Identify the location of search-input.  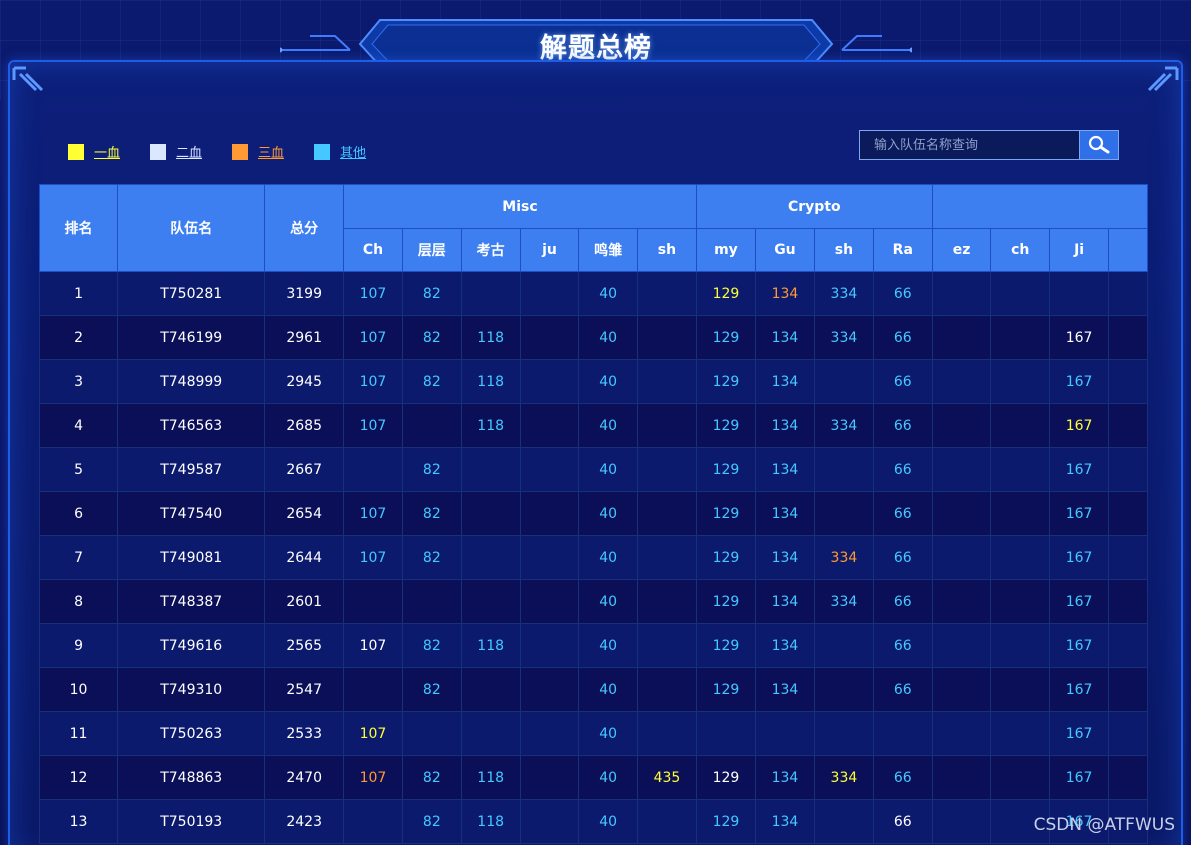
(969, 145).